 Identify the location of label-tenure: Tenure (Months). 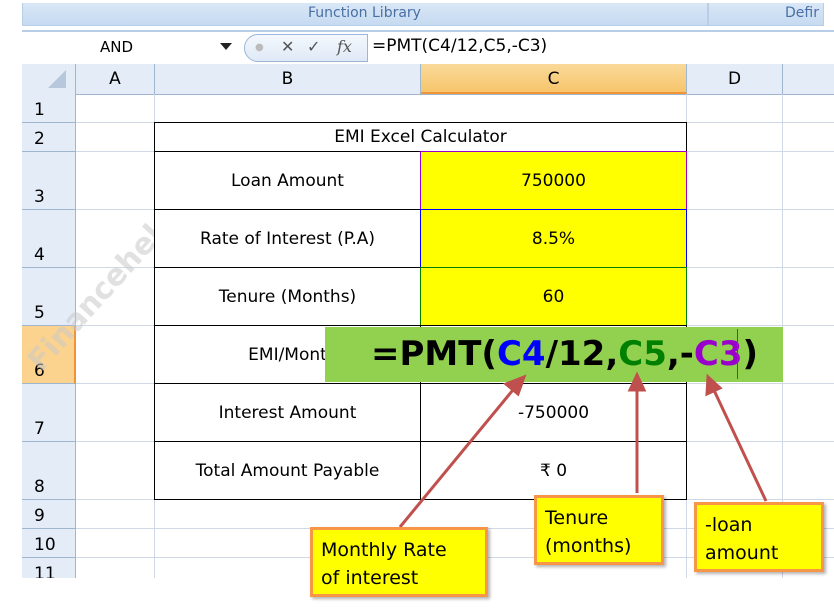
(287, 296).